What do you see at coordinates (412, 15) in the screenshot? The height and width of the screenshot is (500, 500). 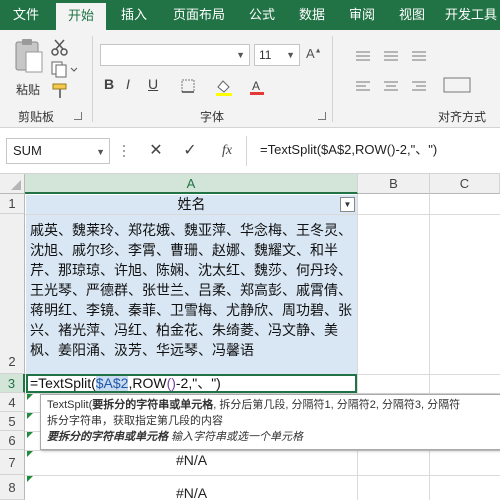 I see `tab-view: 视图` at bounding box center [412, 15].